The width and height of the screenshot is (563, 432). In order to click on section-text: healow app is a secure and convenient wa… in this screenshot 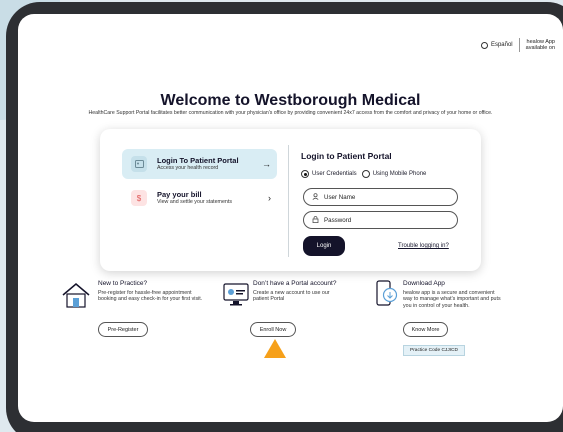, I will do `click(452, 299)`.